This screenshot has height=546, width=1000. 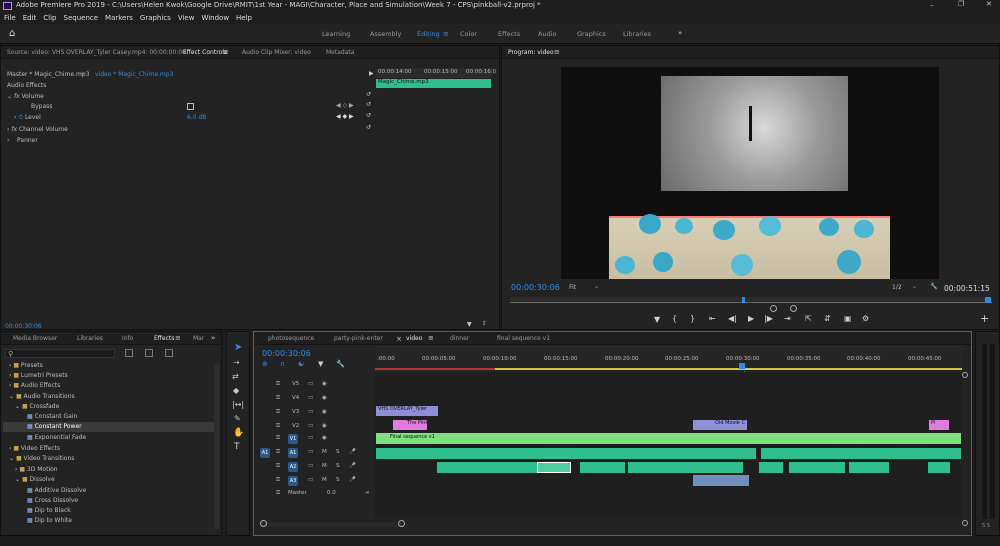 I want to click on step-forward-icon: |▶, so click(x=768, y=318).